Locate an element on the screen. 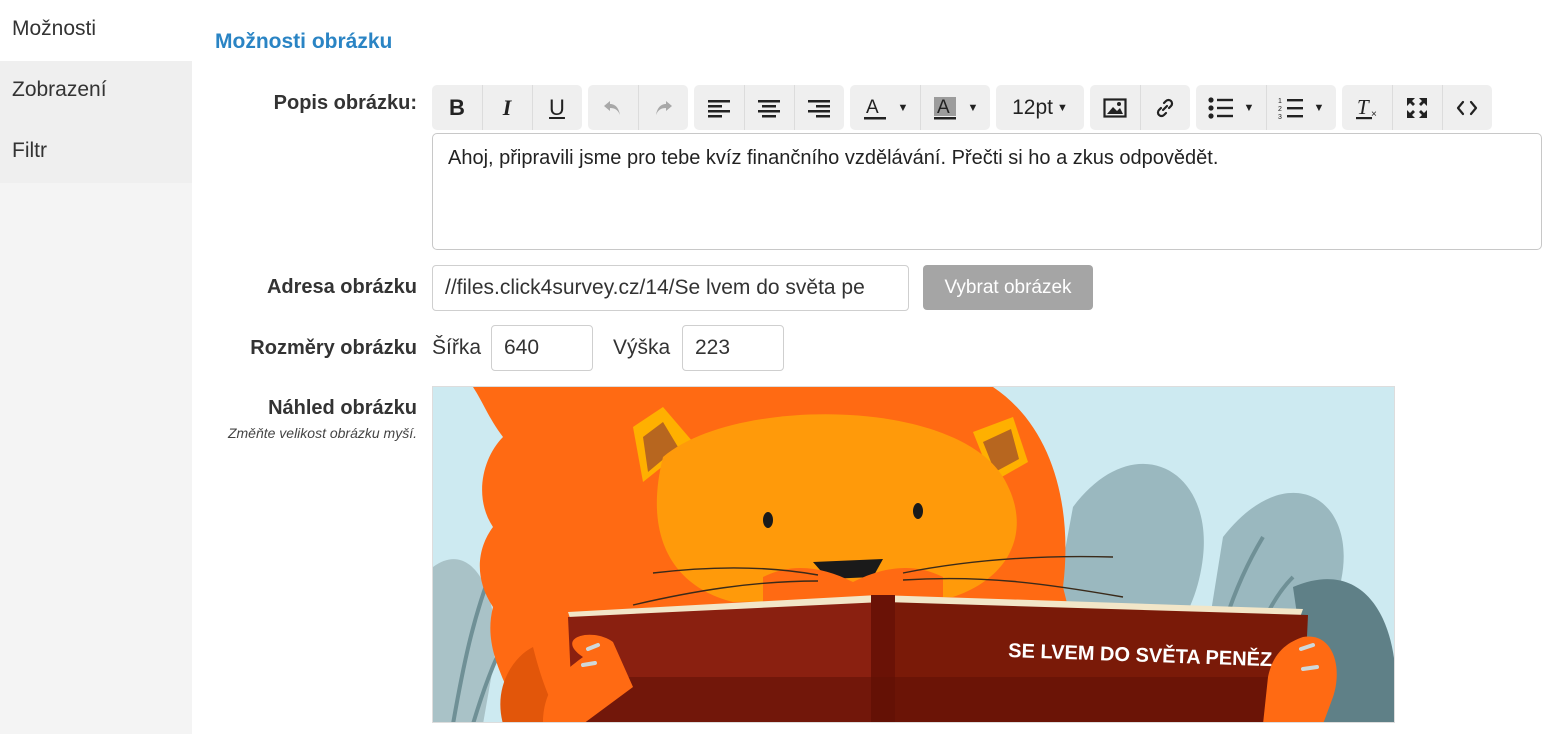 The height and width of the screenshot is (734, 1550). text-color-button: A ▼ is located at coordinates (885, 107).